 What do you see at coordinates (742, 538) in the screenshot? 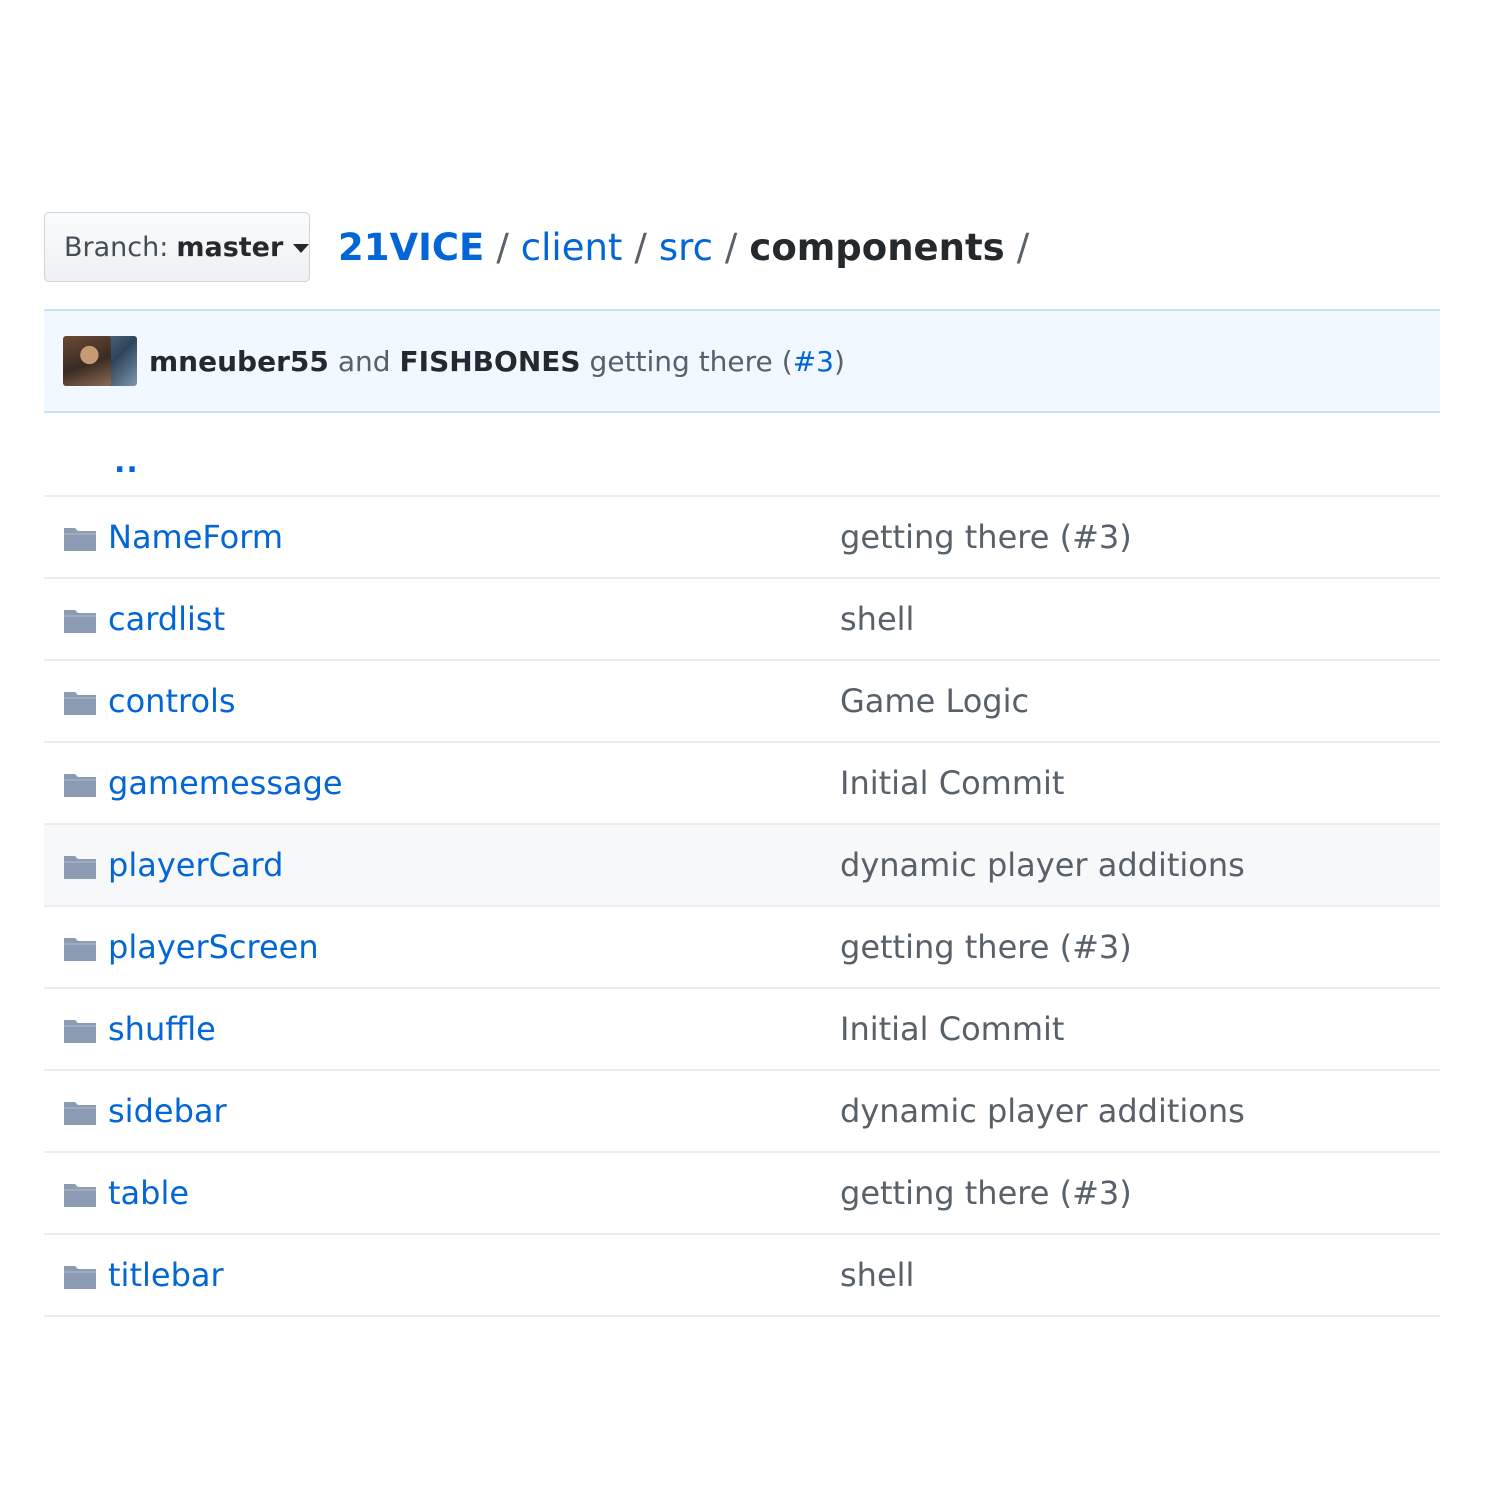
I see `file-row: NameForm getting there (#3)` at bounding box center [742, 538].